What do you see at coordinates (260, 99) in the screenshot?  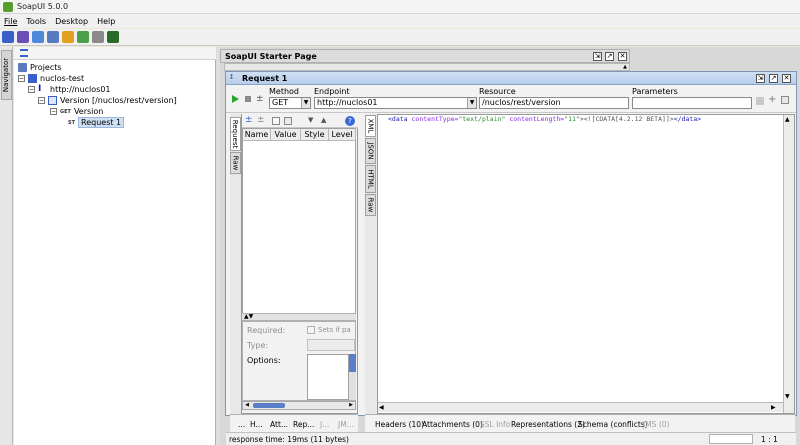 I see `add-endpoint-icon: ±` at bounding box center [260, 99].